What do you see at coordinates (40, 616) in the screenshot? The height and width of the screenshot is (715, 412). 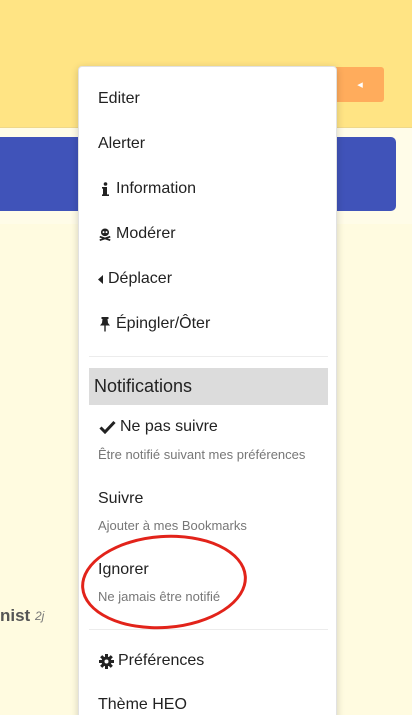 I see `post-time: 2j` at bounding box center [40, 616].